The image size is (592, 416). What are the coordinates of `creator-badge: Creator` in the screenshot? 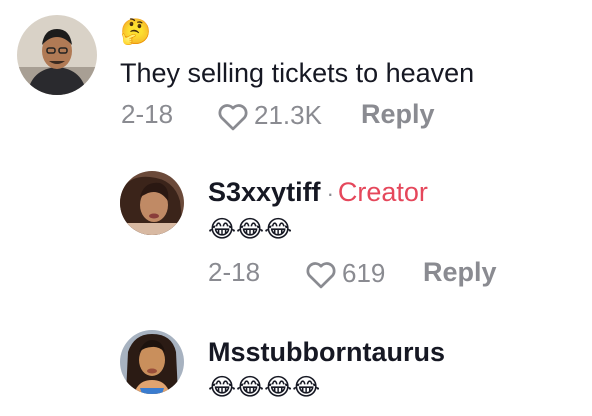 It's located at (382, 192).